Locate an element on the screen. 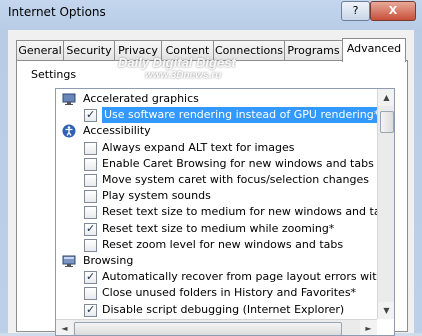 The width and height of the screenshot is (422, 336). tab-content: Content is located at coordinates (187, 50).